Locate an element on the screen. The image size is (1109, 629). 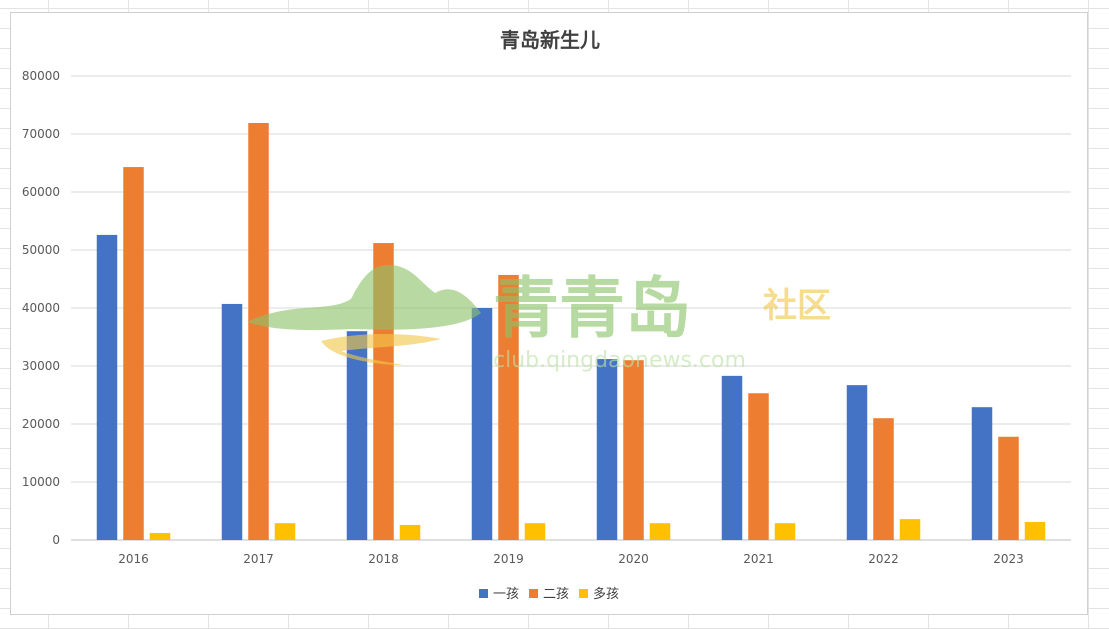
bar-2023-二孩 is located at coordinates (1008, 488).